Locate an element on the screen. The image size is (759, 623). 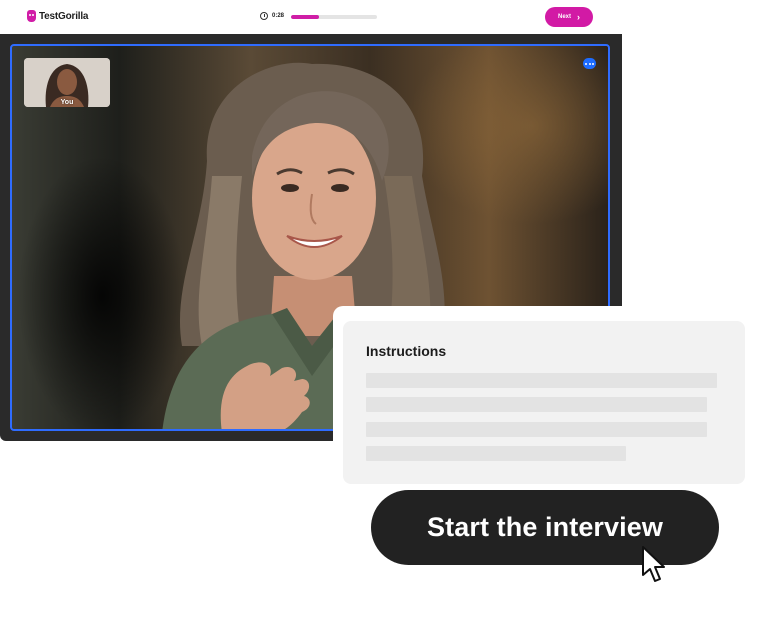
next-button: Next › is located at coordinates (569, 17).